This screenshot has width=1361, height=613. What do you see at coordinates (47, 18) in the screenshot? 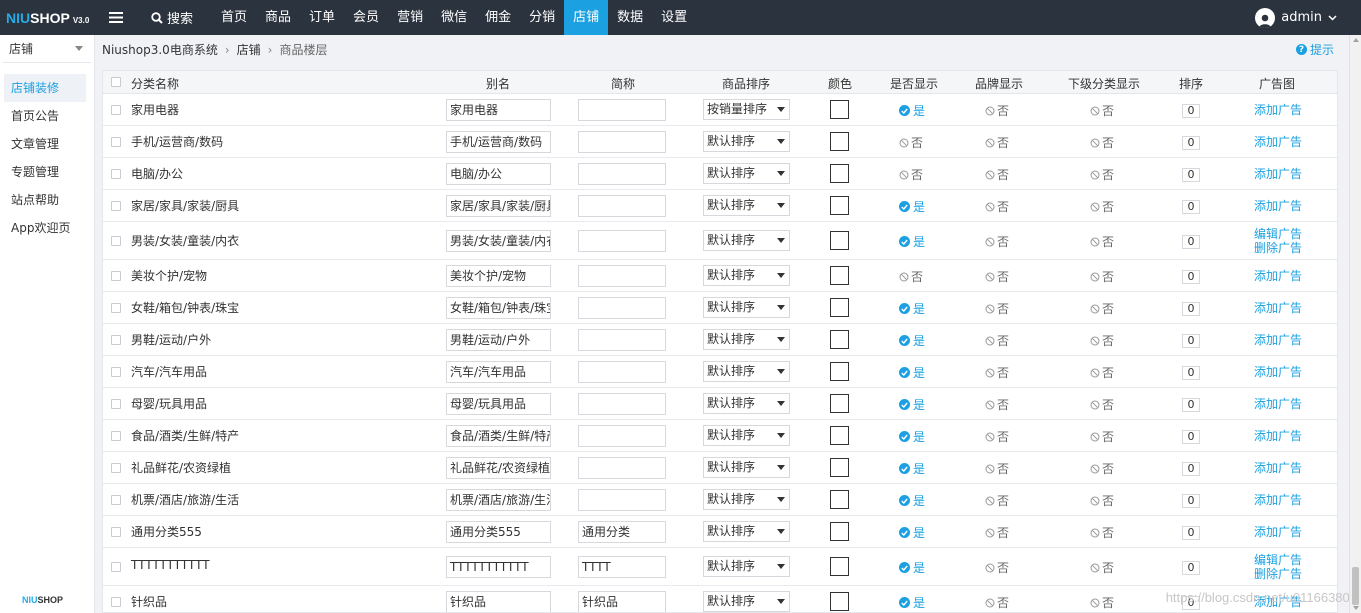
I see `brand-logo: NIU SHOP V3.0` at bounding box center [47, 18].